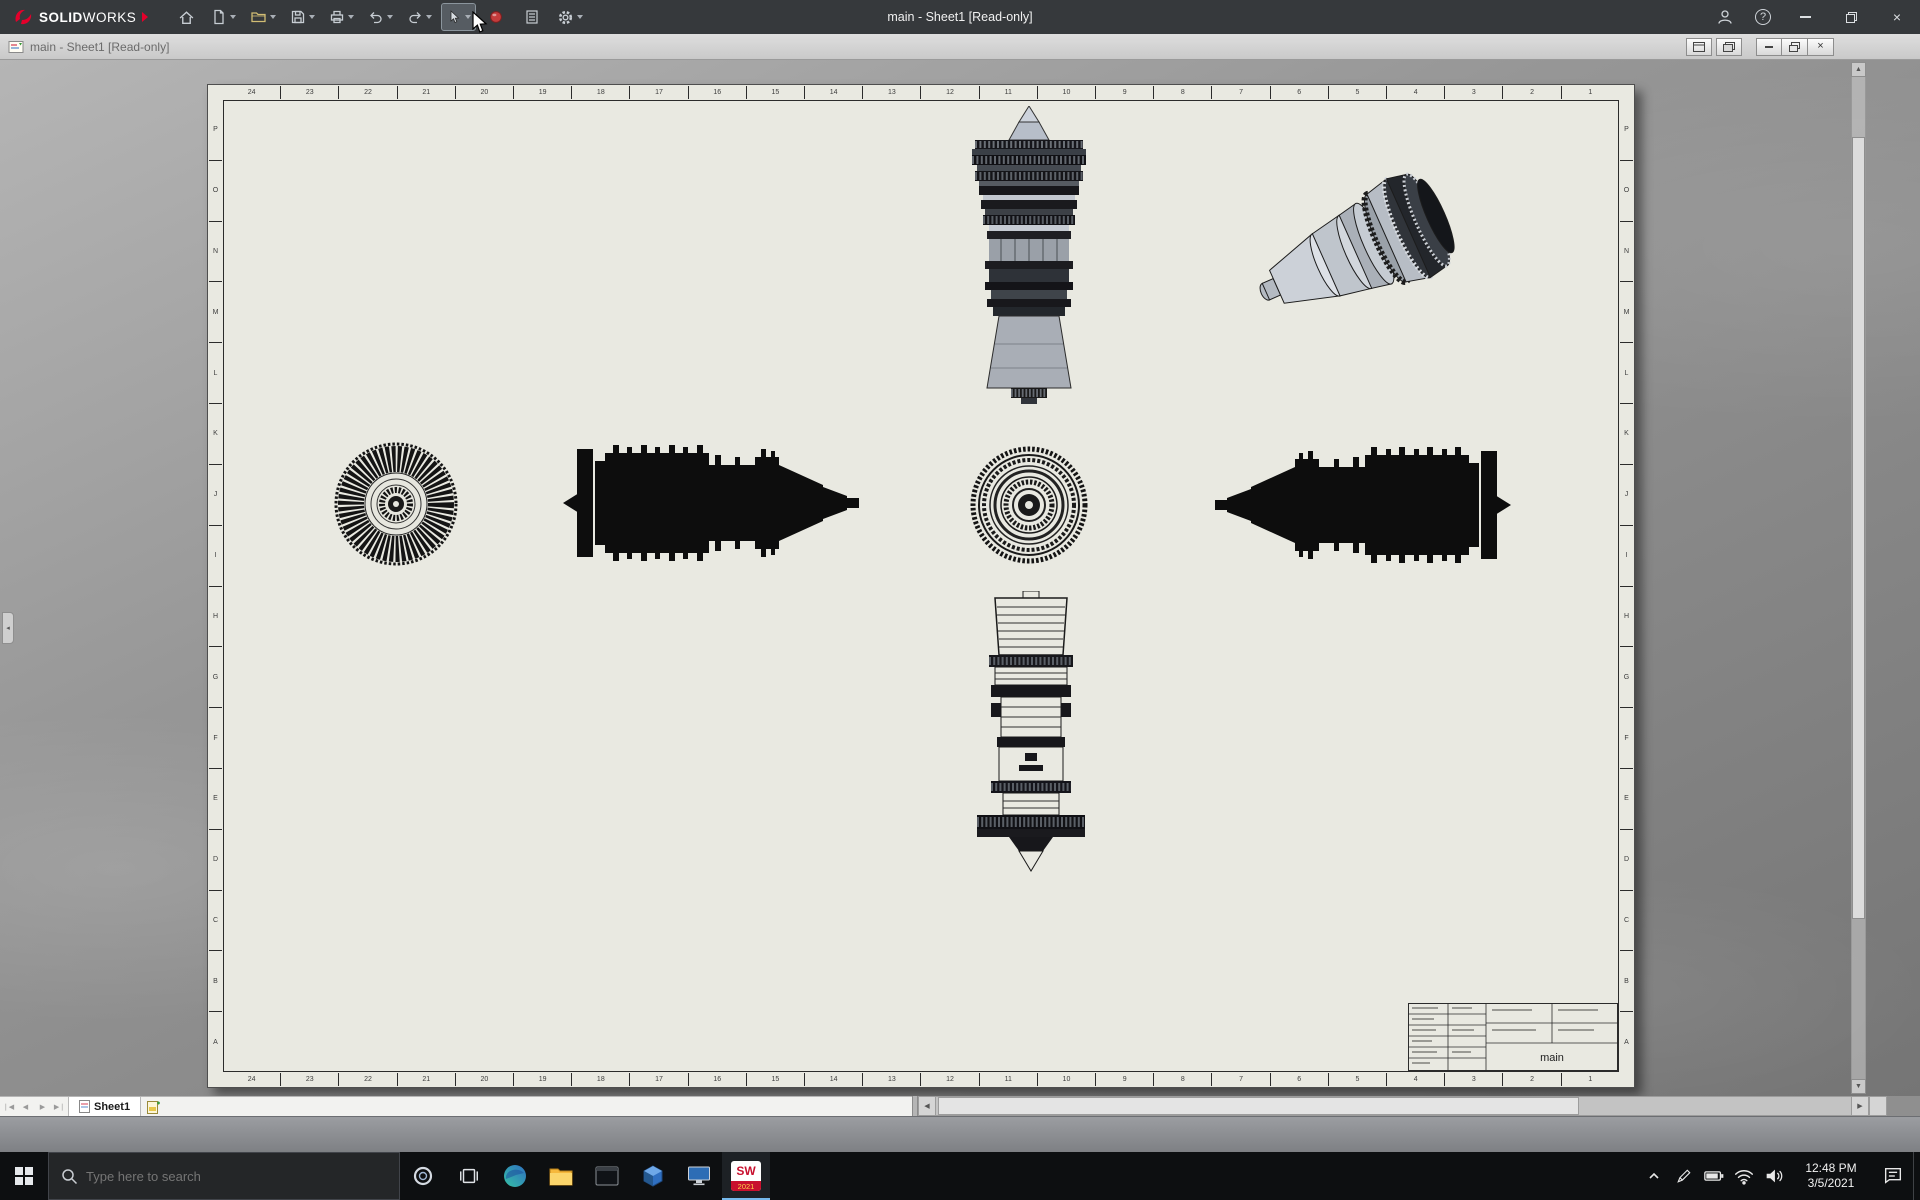 The image size is (1920, 1200). I want to click on tile-windows-icon, so click(1699, 46).